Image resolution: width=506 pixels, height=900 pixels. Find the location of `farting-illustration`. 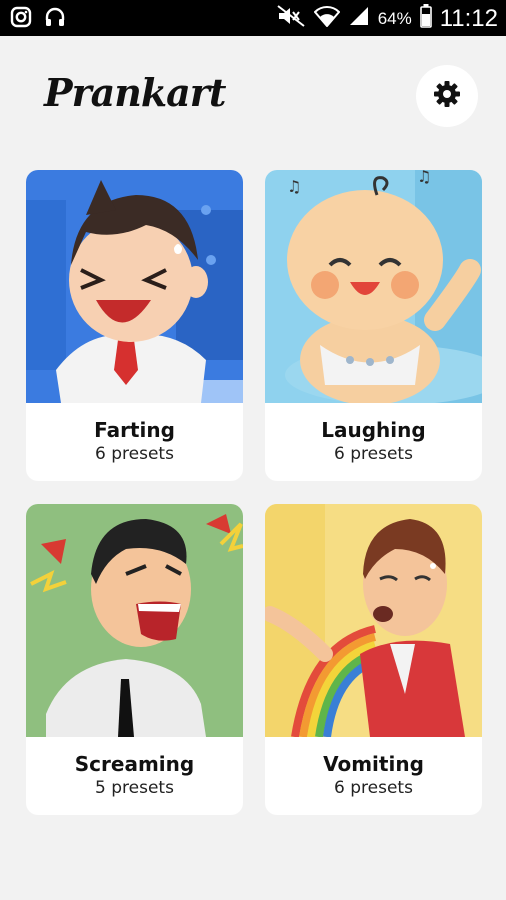

farting-illustration is located at coordinates (134, 286).